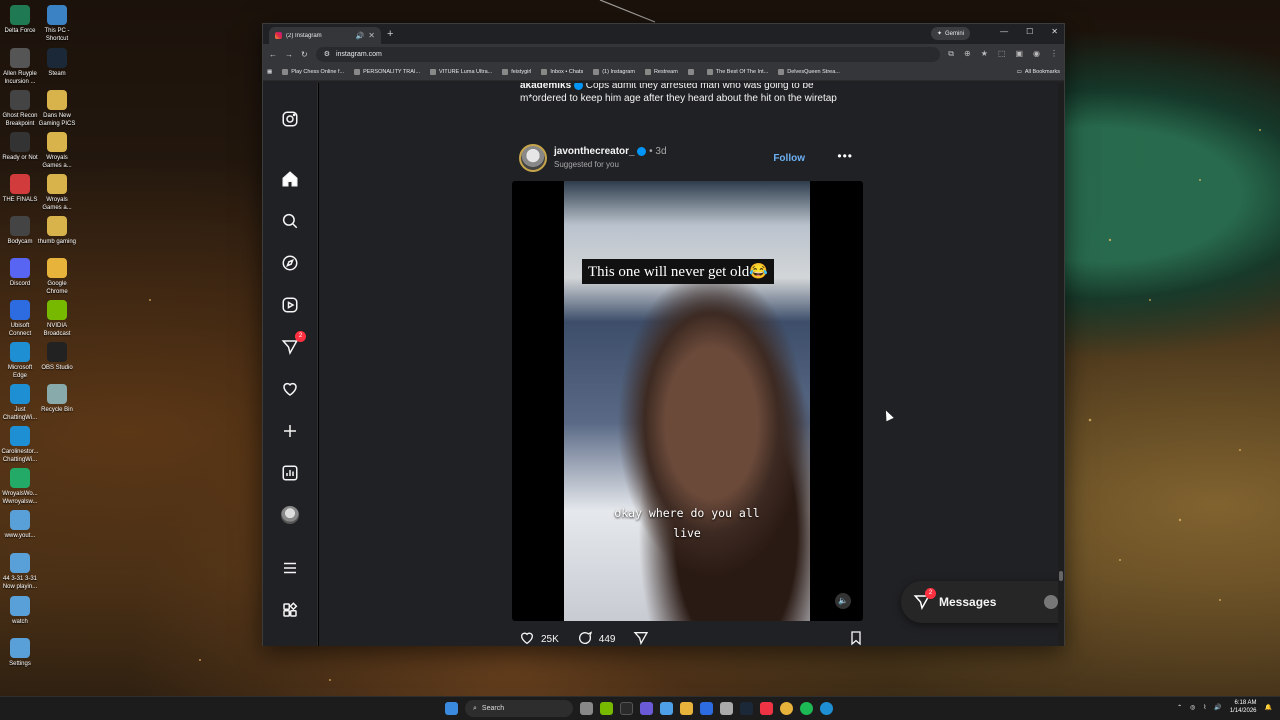 The width and height of the screenshot is (1280, 720). What do you see at coordinates (610, 151) in the screenshot?
I see `post-username: javonthecreator_ • 3d` at bounding box center [610, 151].